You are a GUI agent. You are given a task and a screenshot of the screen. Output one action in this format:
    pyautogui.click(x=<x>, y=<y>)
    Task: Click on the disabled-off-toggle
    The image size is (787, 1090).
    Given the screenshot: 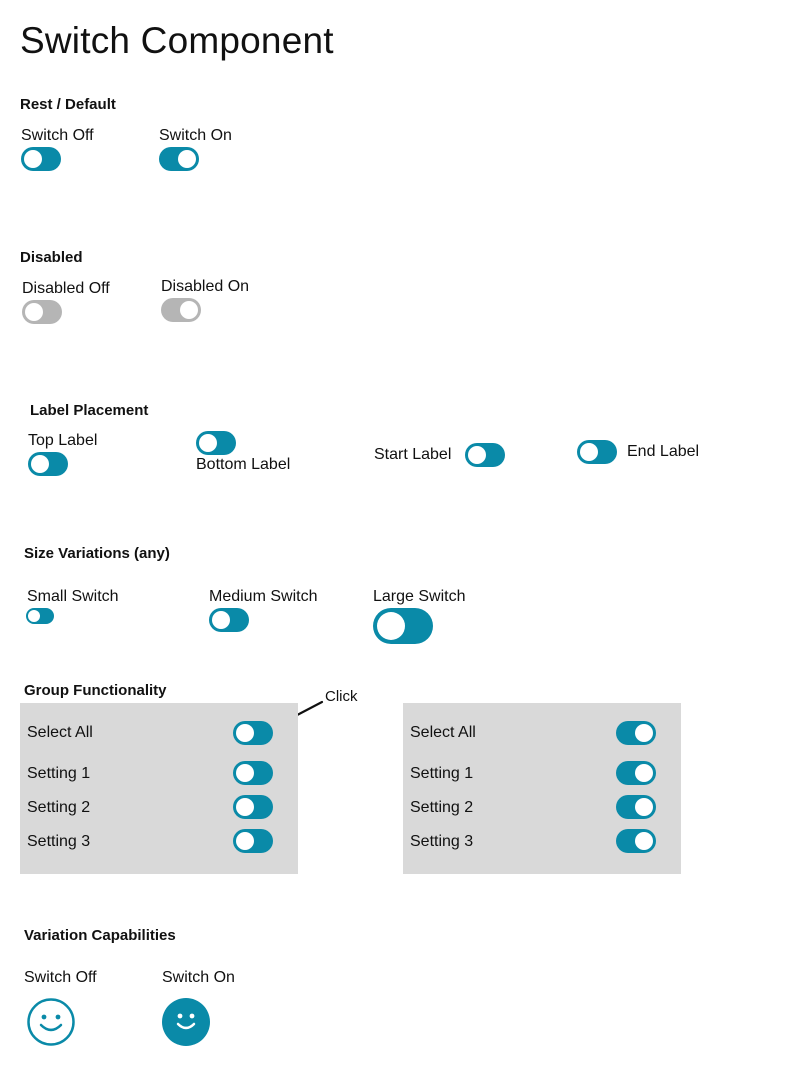 What is the action you would take?
    pyautogui.click(x=42, y=312)
    